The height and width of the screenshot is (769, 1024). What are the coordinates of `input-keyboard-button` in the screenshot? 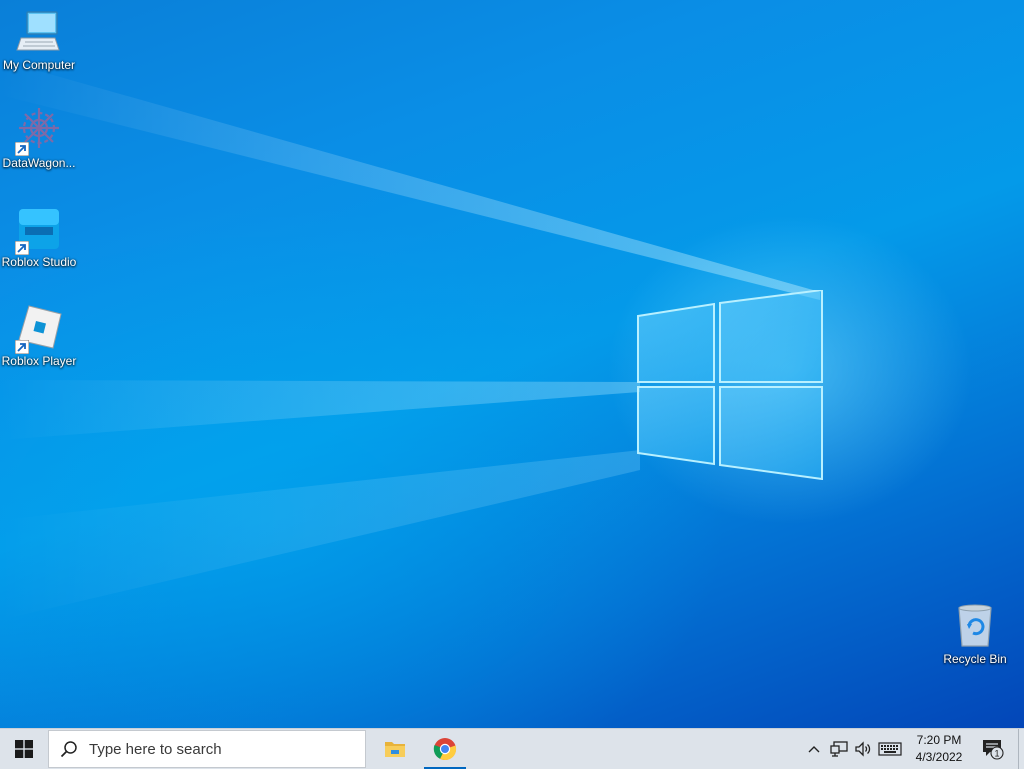 It's located at (890, 749).